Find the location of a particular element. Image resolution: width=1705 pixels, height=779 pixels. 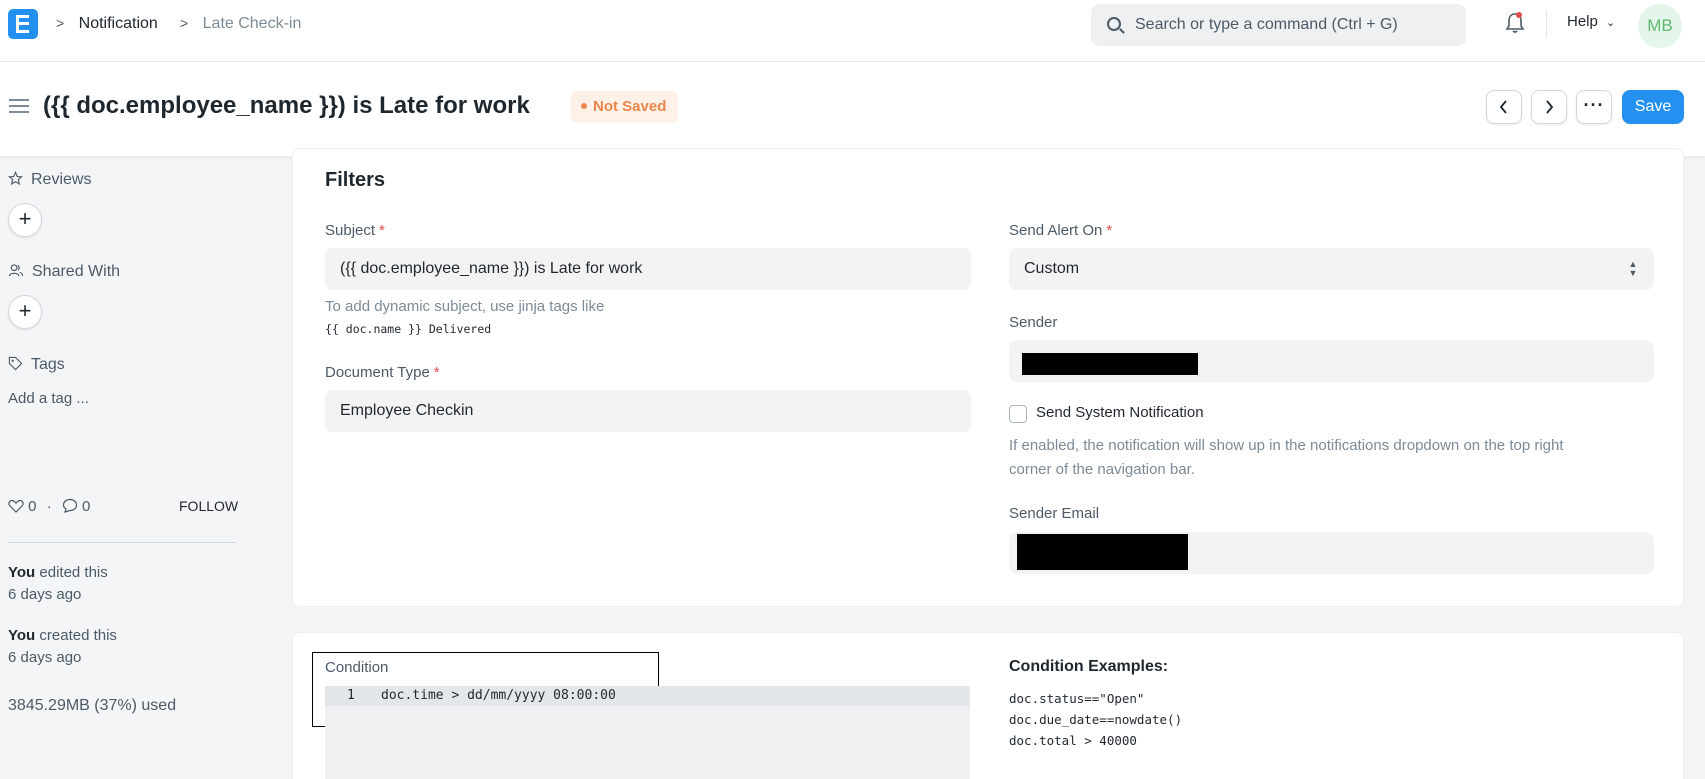

users-icon is located at coordinates (16, 270).